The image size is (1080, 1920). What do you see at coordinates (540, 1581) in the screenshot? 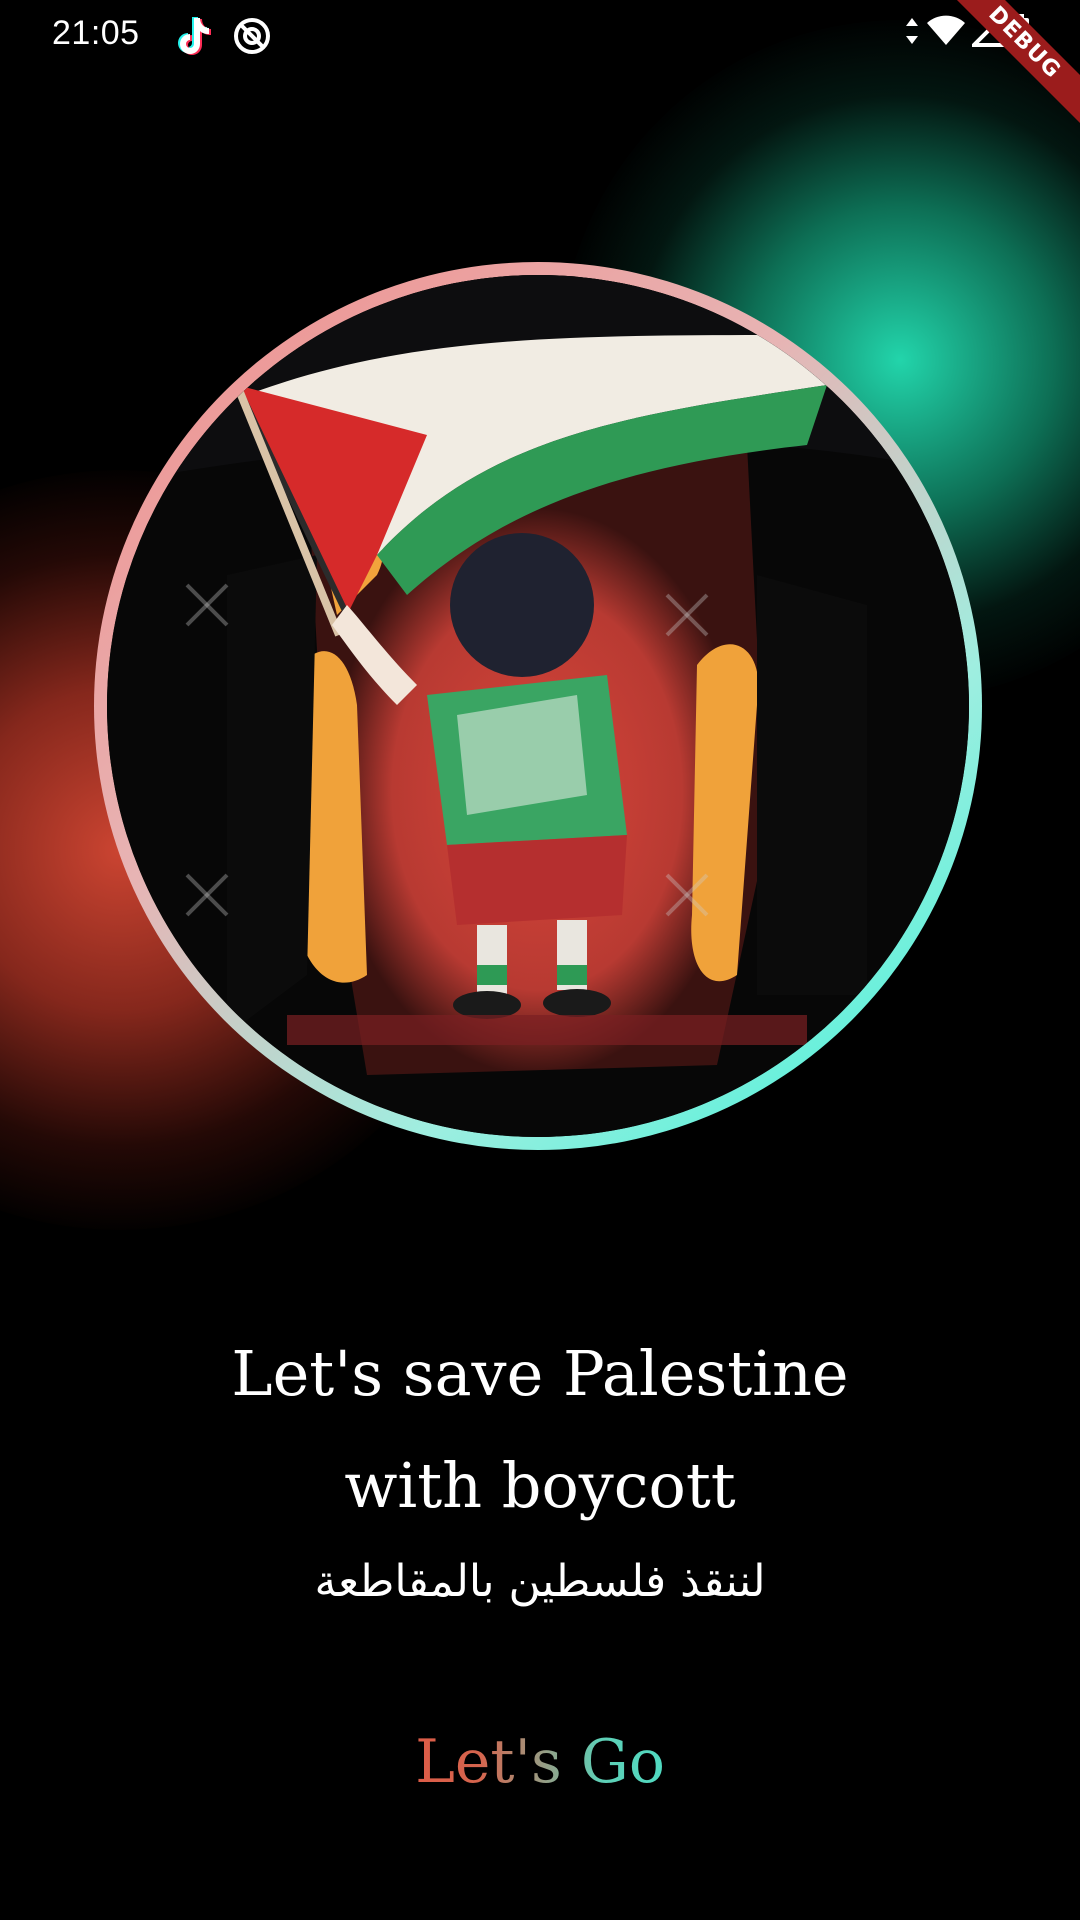
I see `arabic-subtitle: لننقذ فلسطين بالمقاطعة` at bounding box center [540, 1581].